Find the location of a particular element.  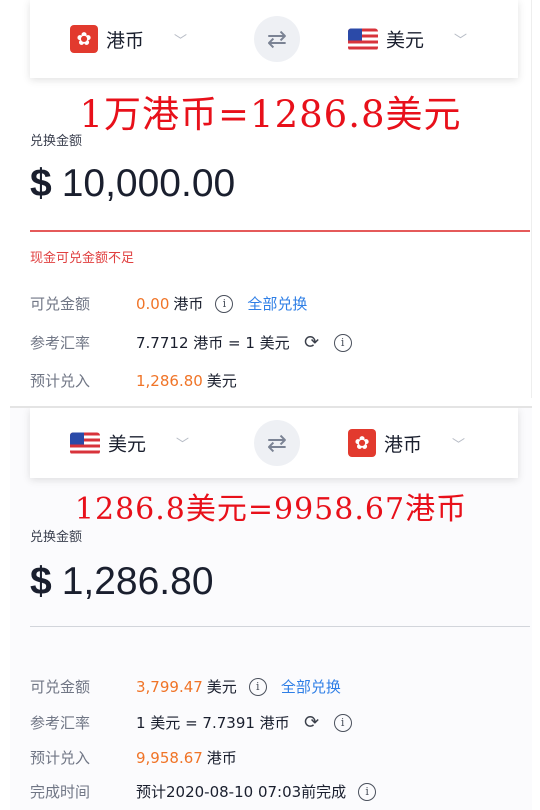

completion-row: 完成时间 预计2020-08-10 07:03前完成 i is located at coordinates (203, 791).